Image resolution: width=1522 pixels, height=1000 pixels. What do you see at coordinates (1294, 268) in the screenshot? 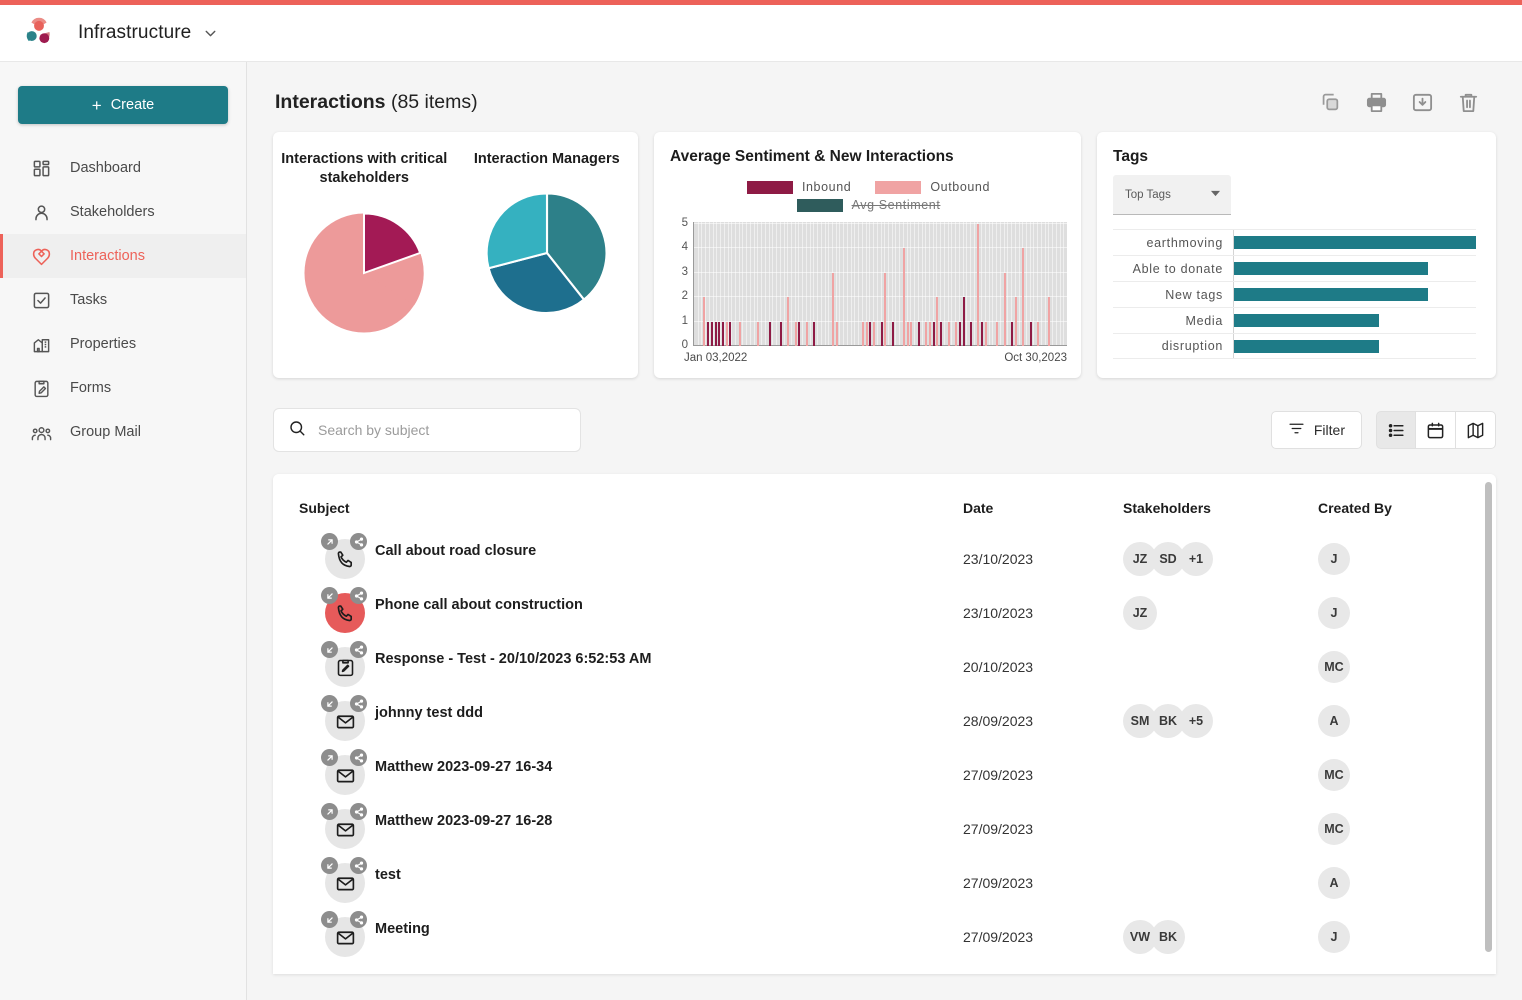
I see `tag-row: Able to donate` at bounding box center [1294, 268].